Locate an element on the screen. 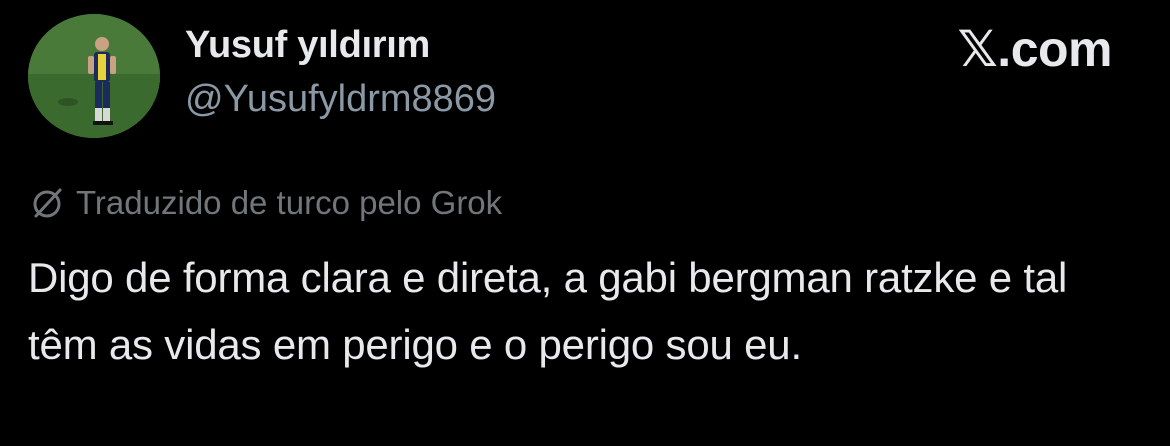 The width and height of the screenshot is (1170, 446). avatar is located at coordinates (94, 76).